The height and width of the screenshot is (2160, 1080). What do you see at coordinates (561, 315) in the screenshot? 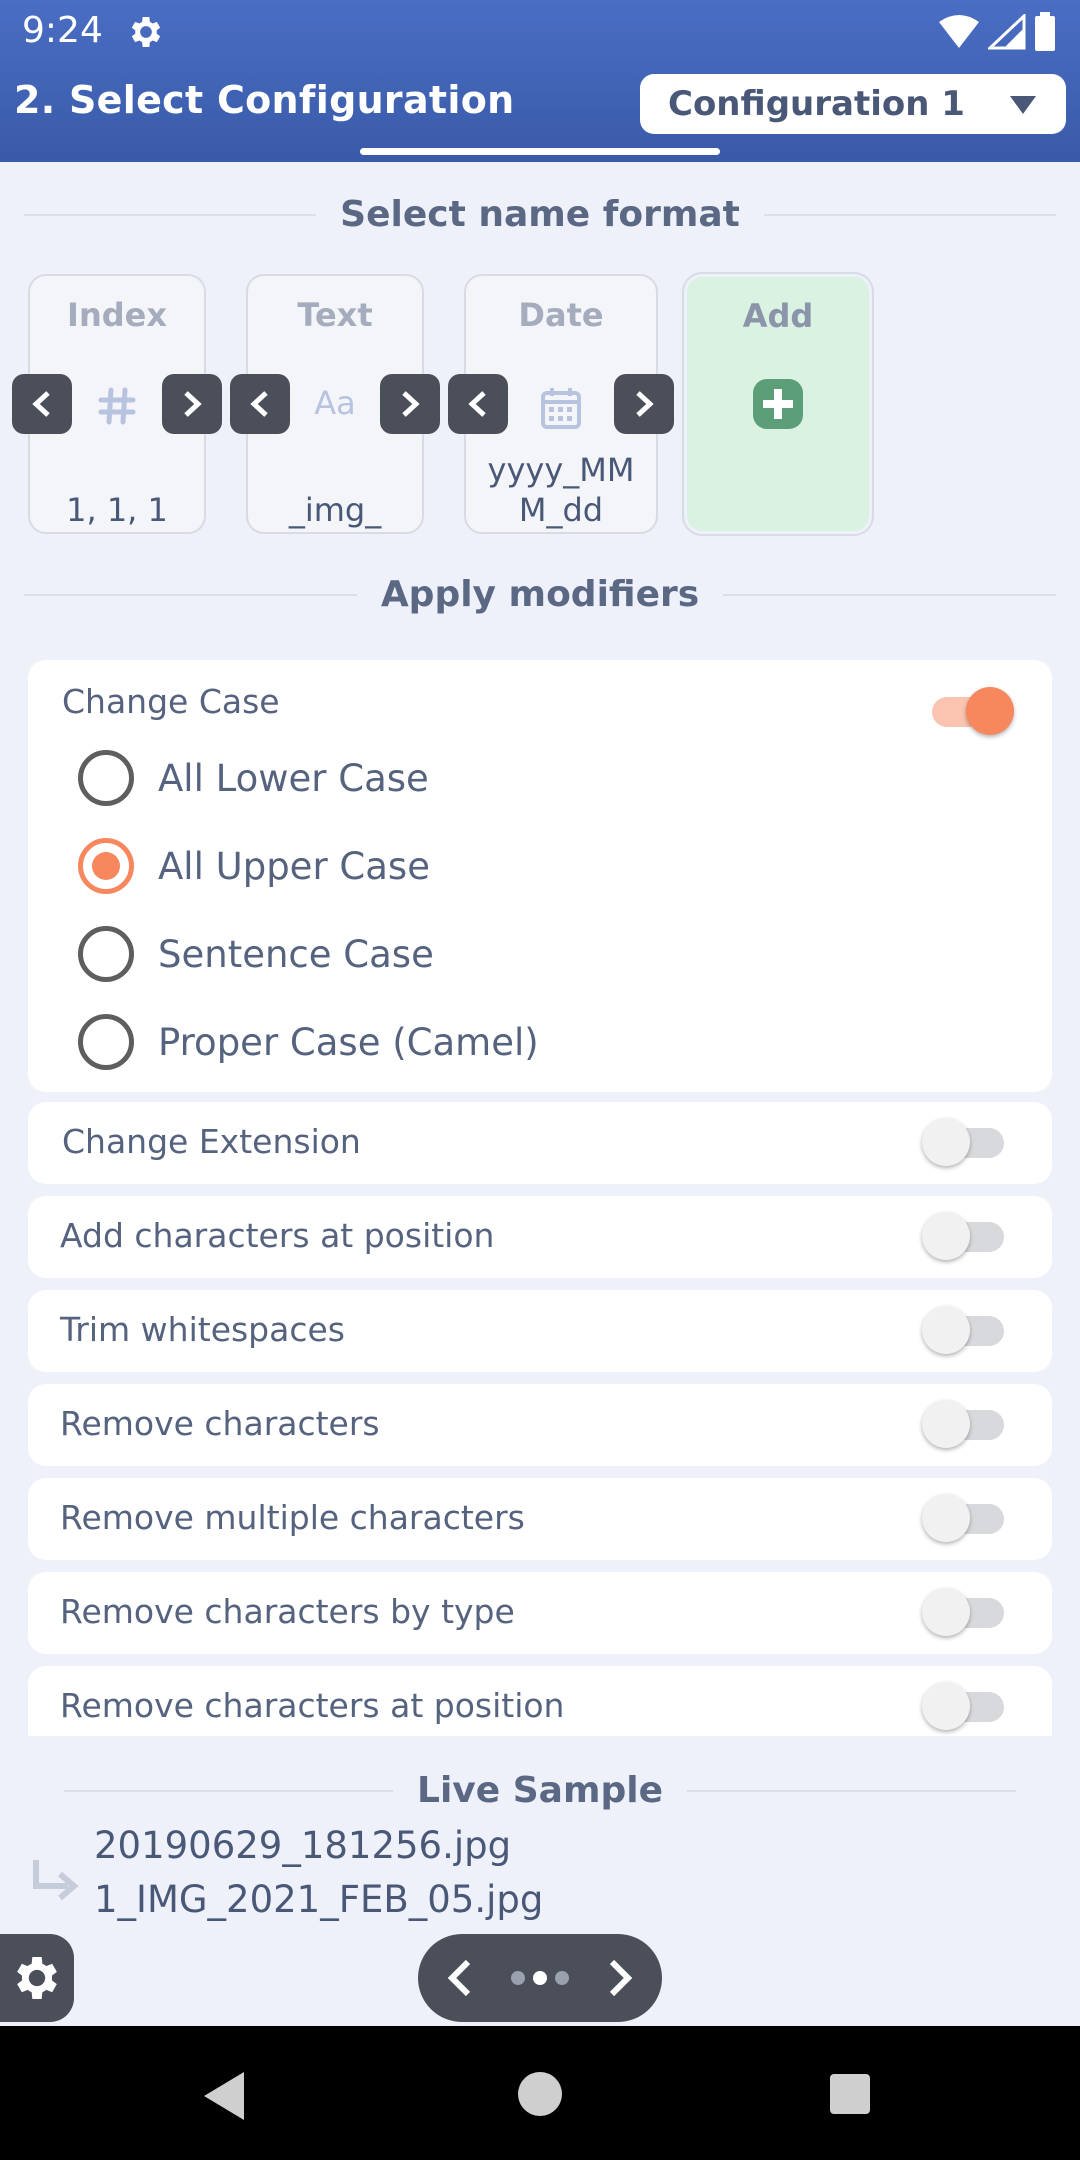
I see `format-card-title: Date` at bounding box center [561, 315].